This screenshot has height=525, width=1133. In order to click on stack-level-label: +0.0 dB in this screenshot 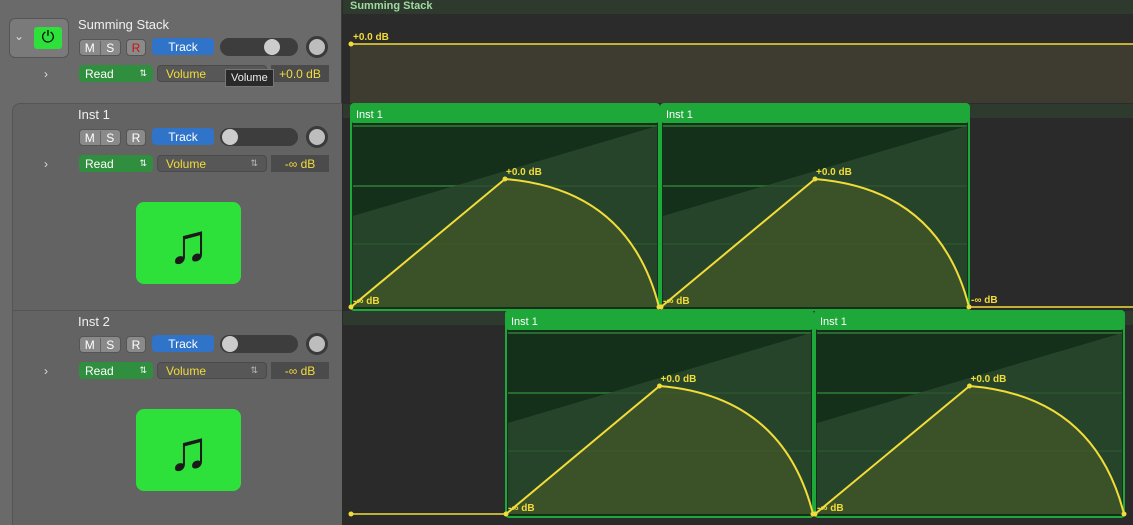, I will do `click(371, 37)`.